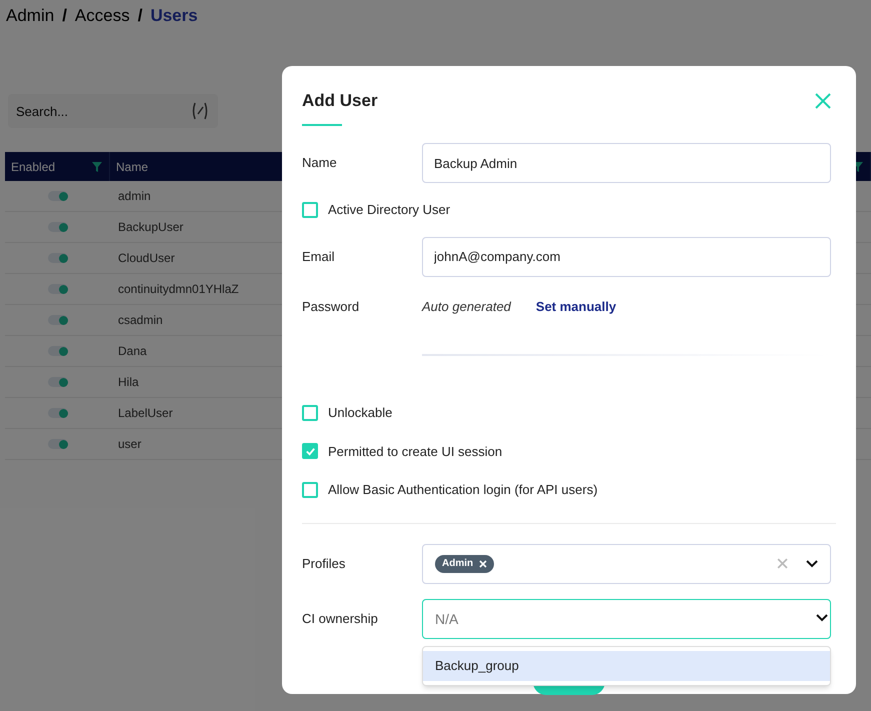 Image resolution: width=871 pixels, height=711 pixels. Describe the element at coordinates (464, 563) in the screenshot. I see `profile-tag: Admin` at that location.